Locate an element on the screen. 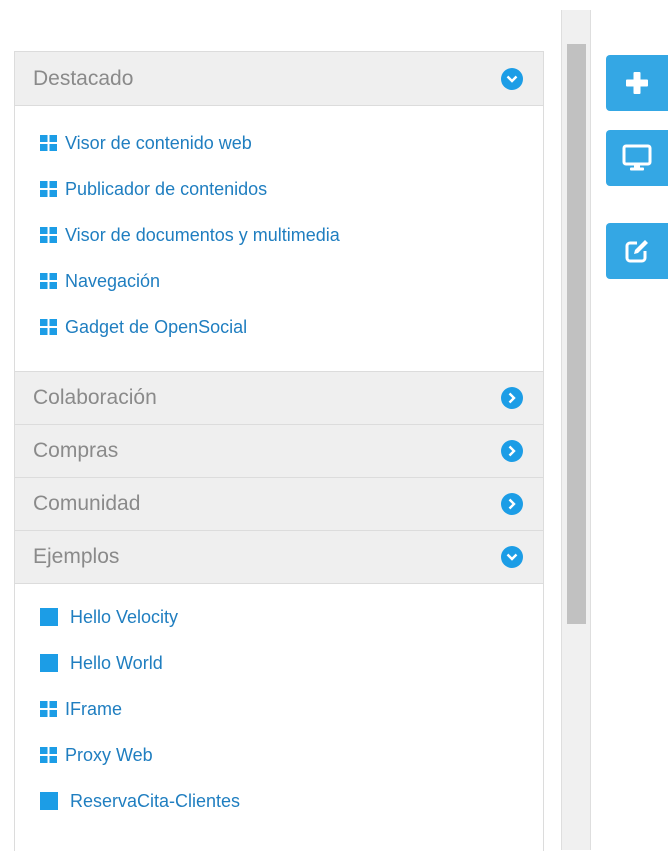 The width and height of the screenshot is (668, 851). category-title: Colaboración is located at coordinates (95, 397).